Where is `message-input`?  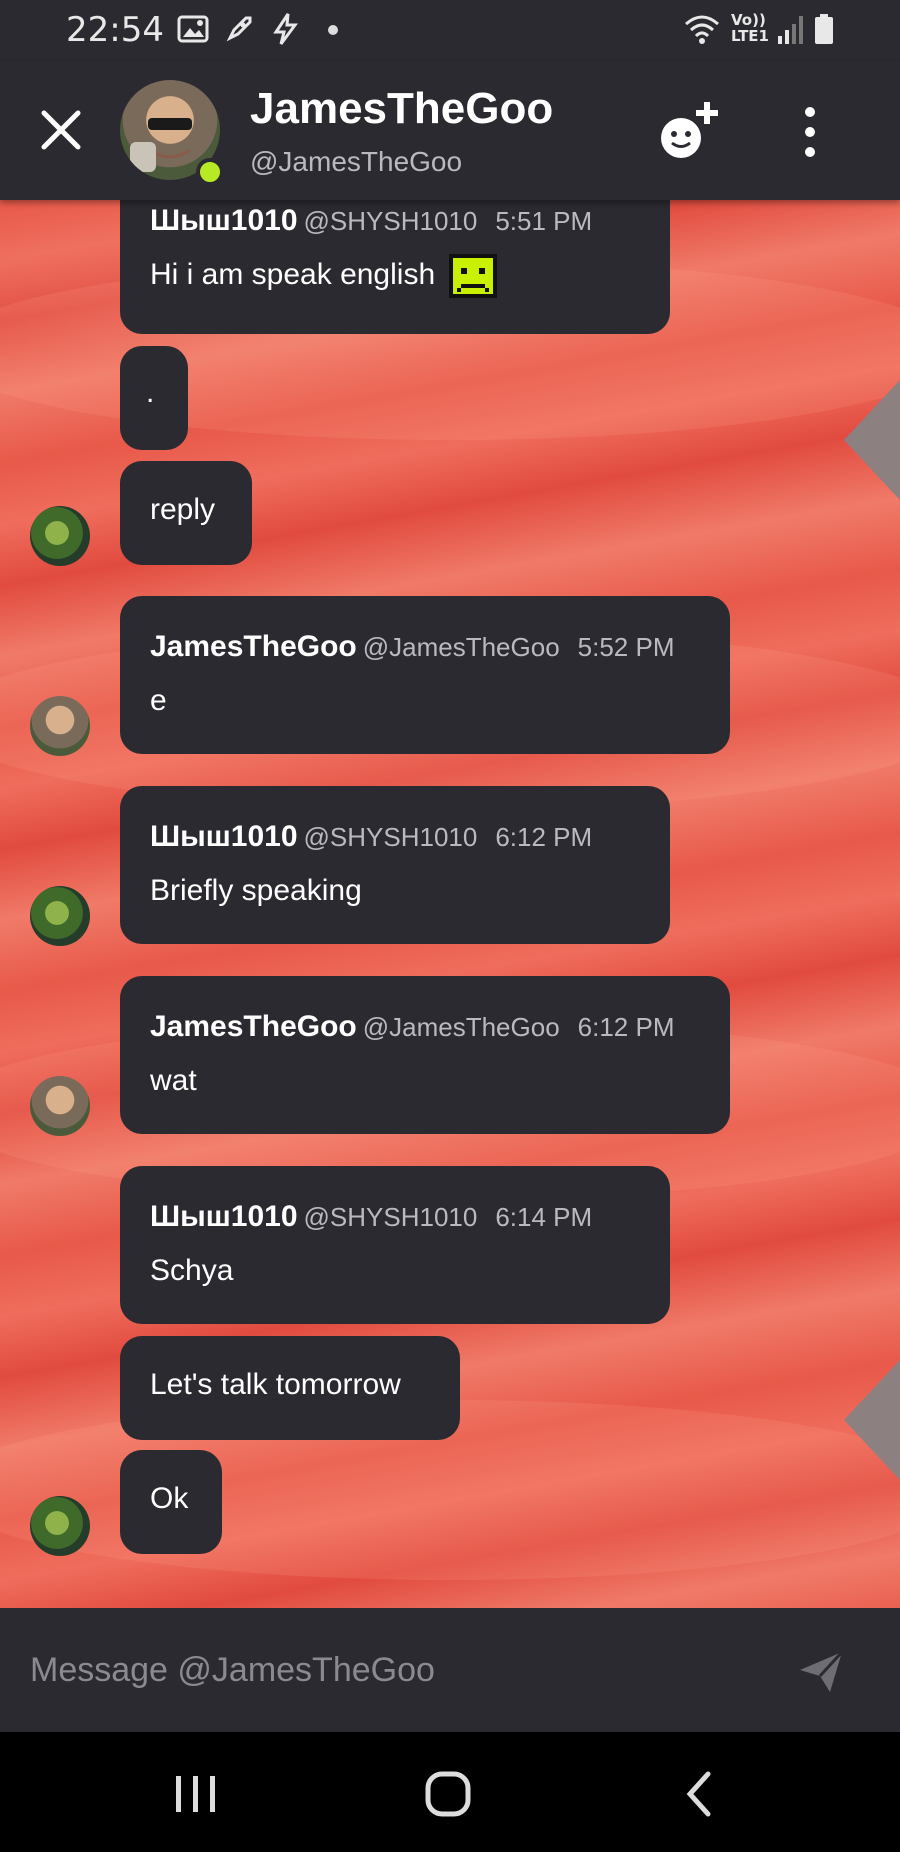 message-input is located at coordinates (400, 1670).